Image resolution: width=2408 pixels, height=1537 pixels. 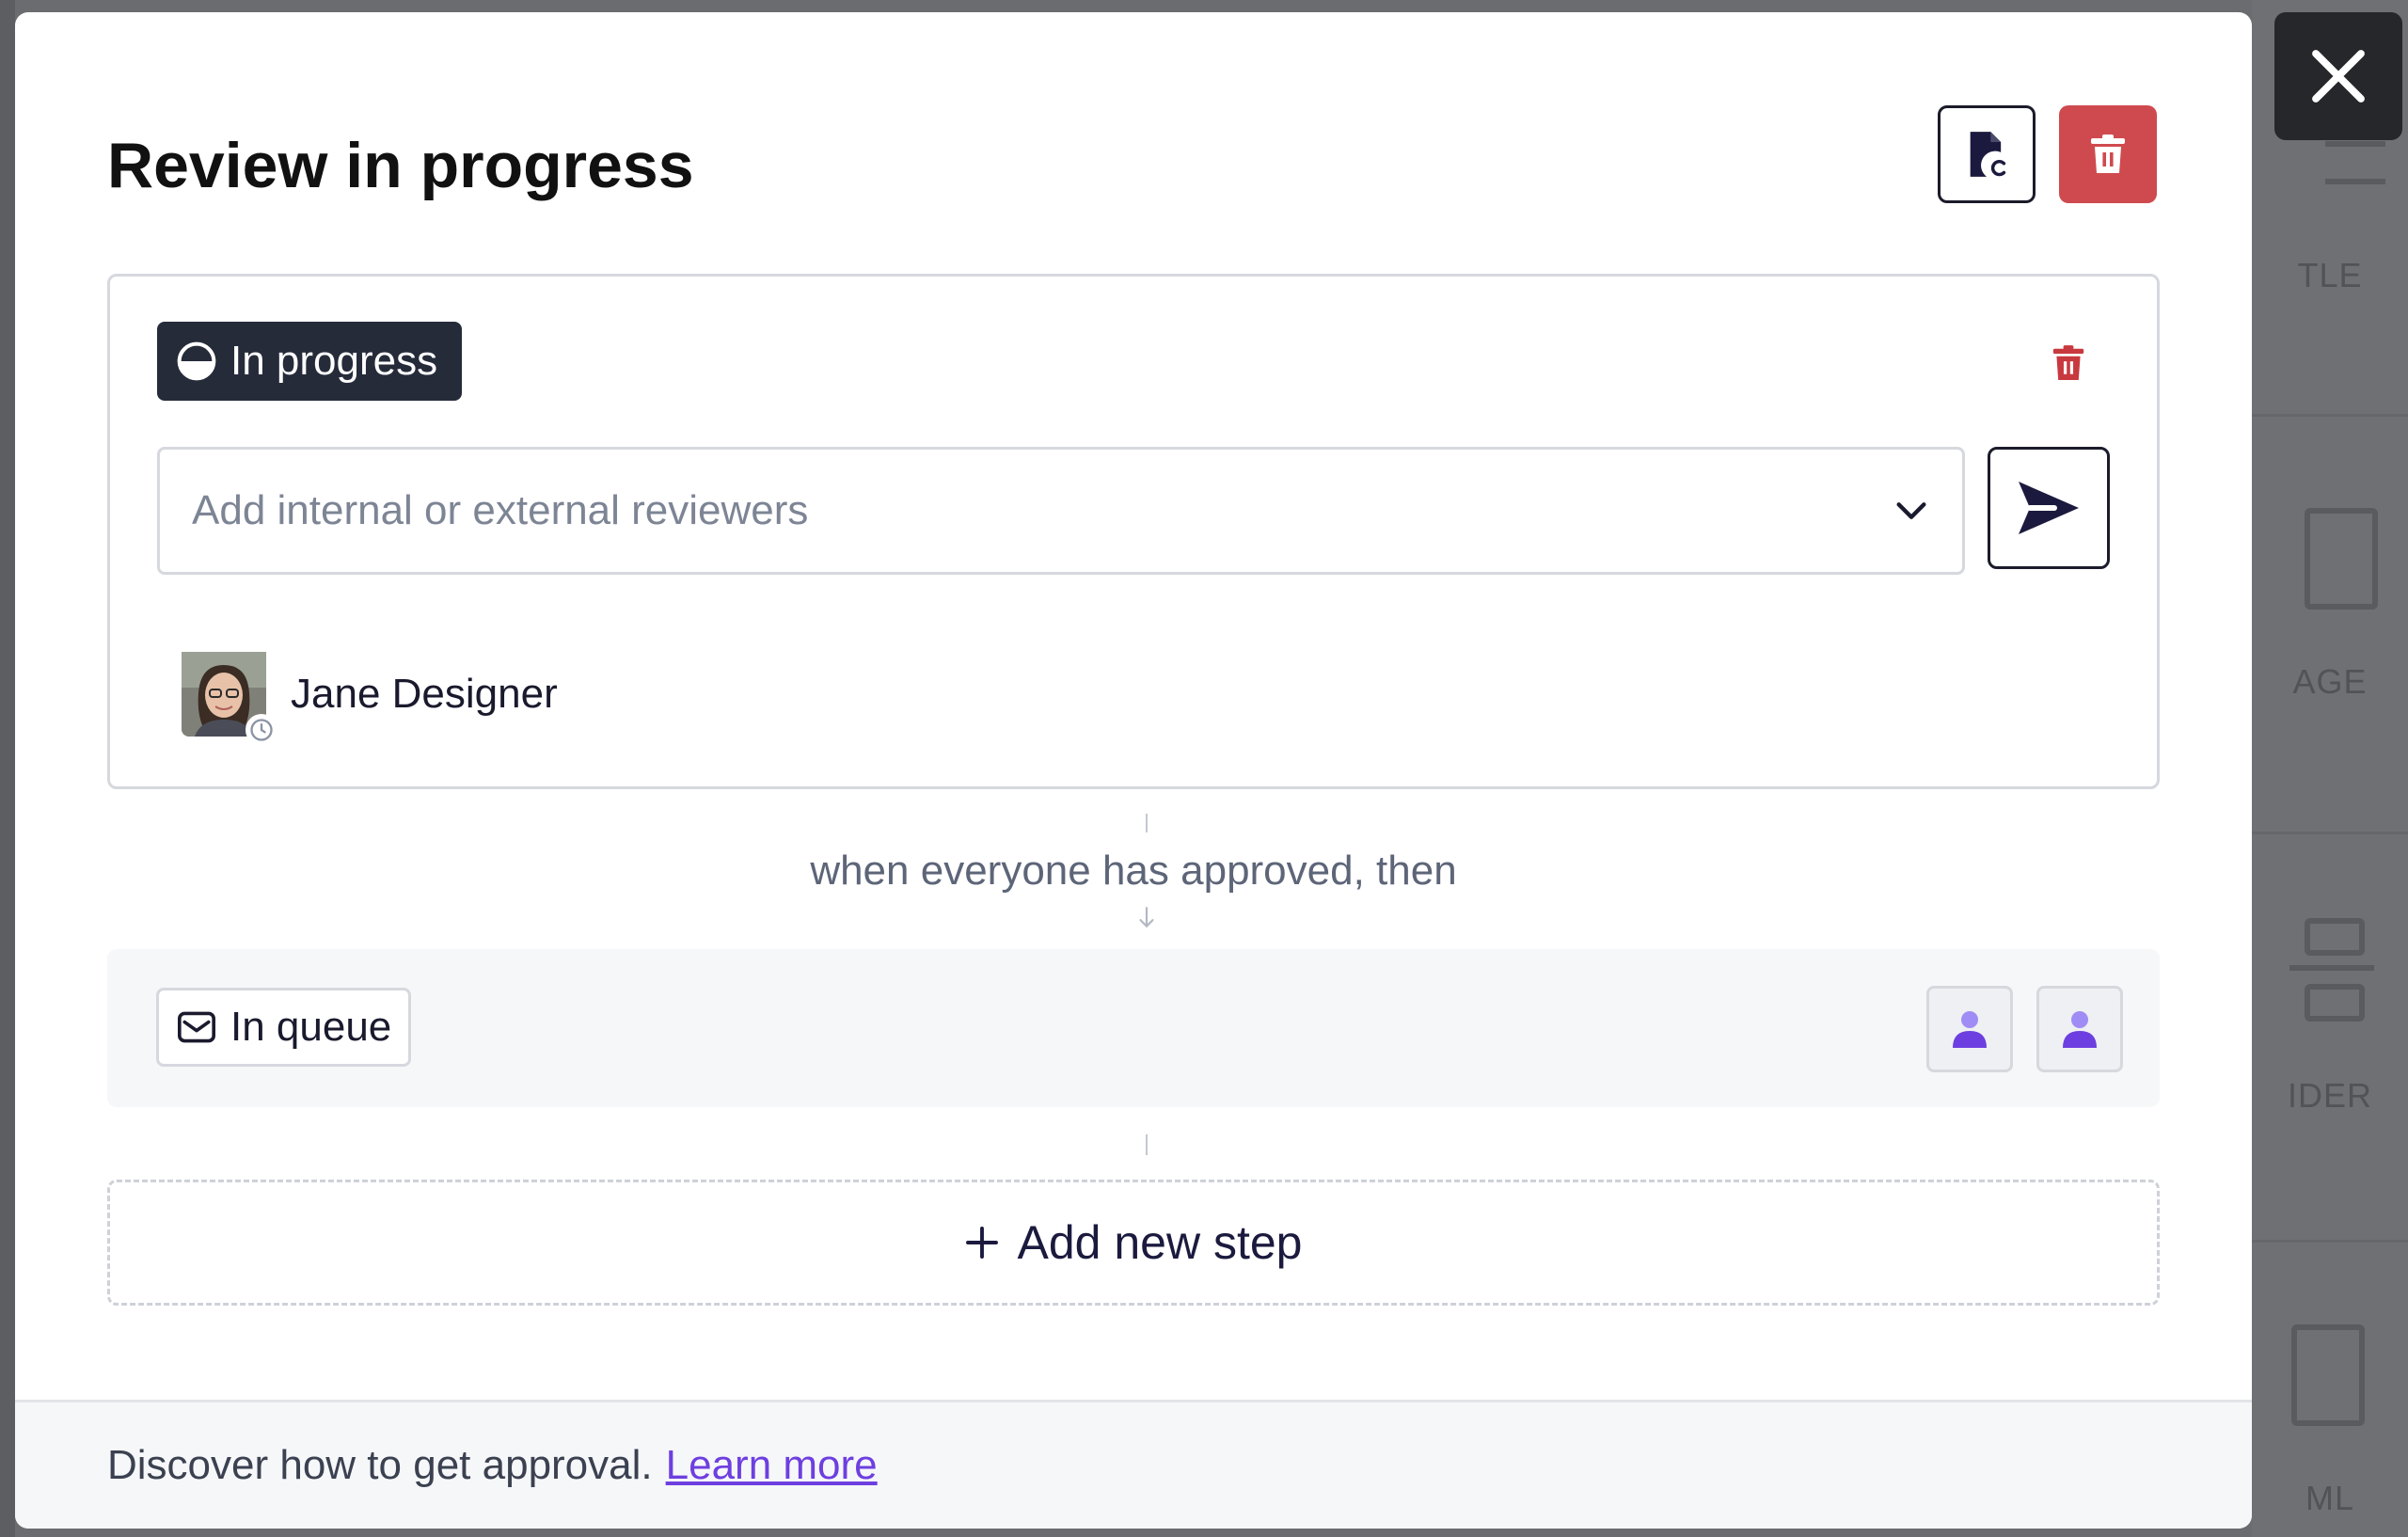 I want to click on reviewer-select-input: Add internal or external reviewers, so click(x=1061, y=511).